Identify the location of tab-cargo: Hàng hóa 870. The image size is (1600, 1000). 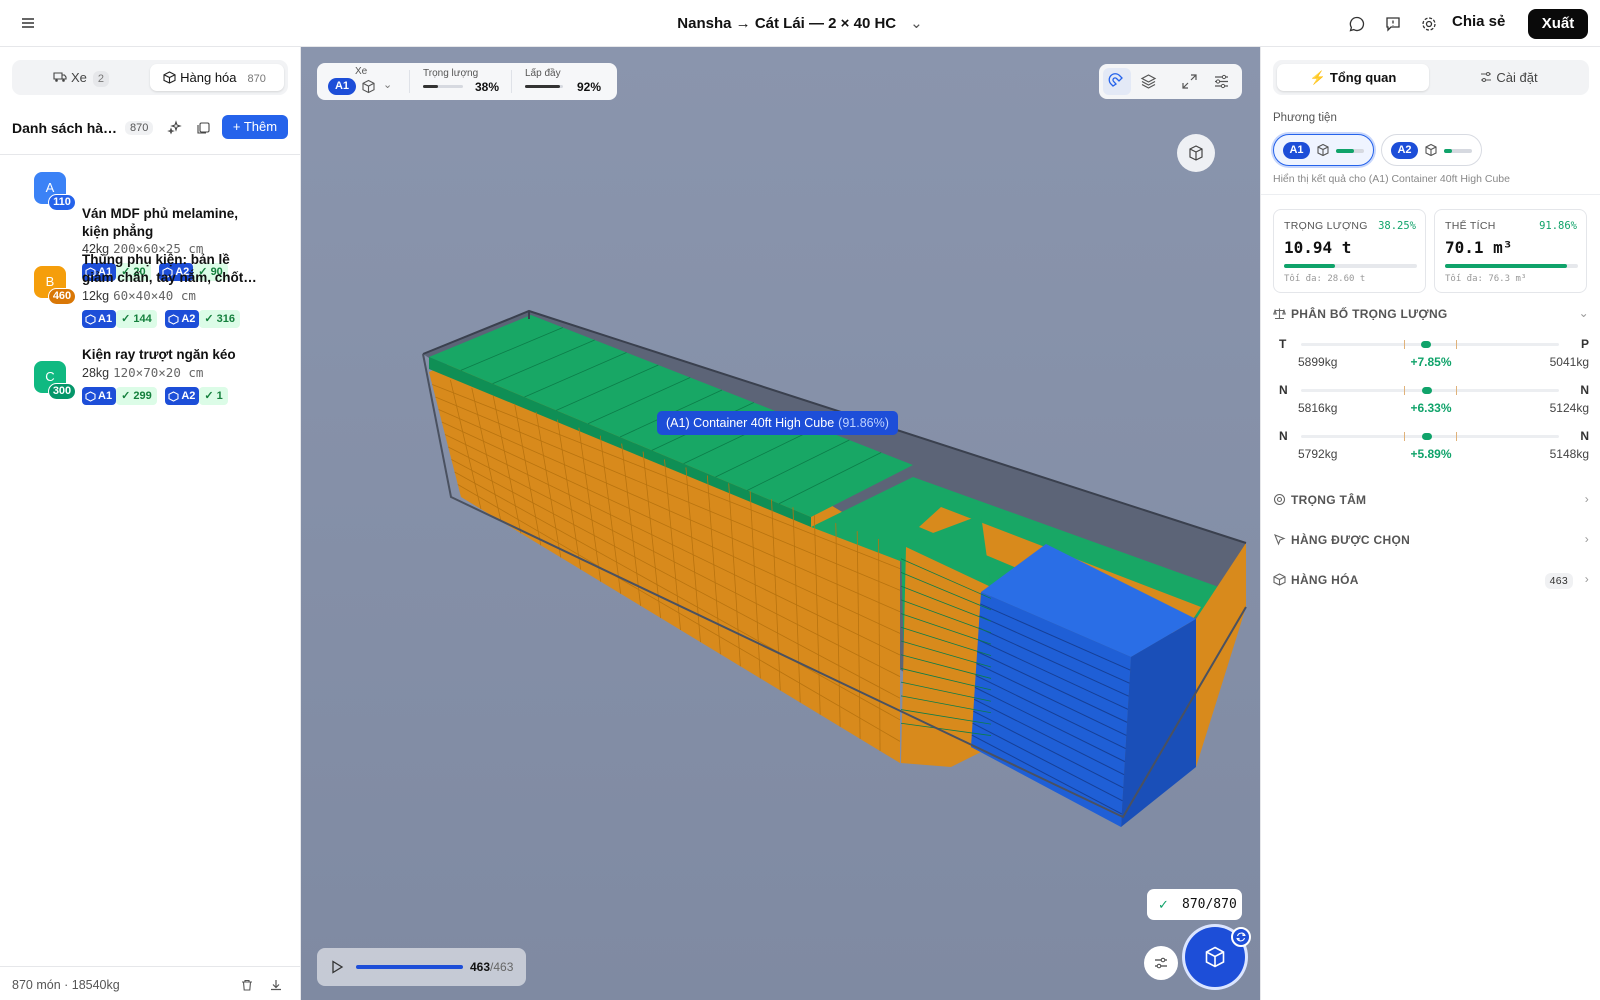
(217, 77).